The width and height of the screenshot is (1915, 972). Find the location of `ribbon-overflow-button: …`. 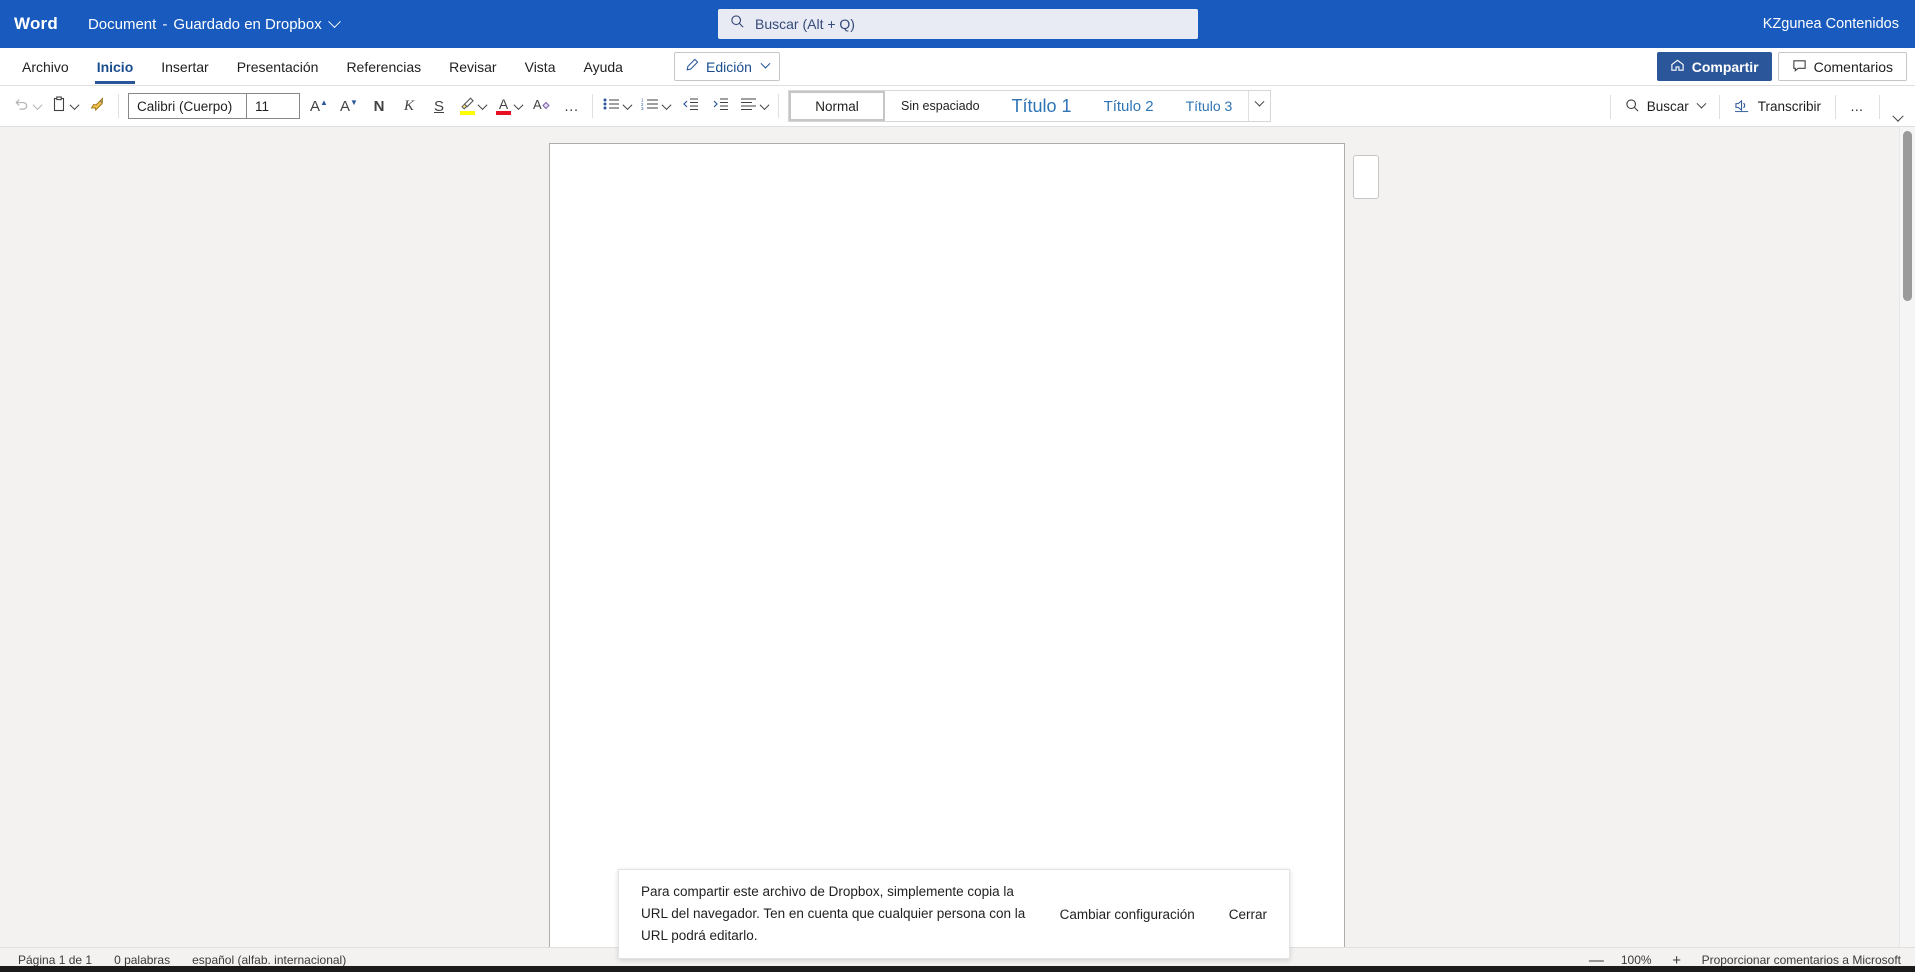

ribbon-overflow-button: … is located at coordinates (1857, 107).